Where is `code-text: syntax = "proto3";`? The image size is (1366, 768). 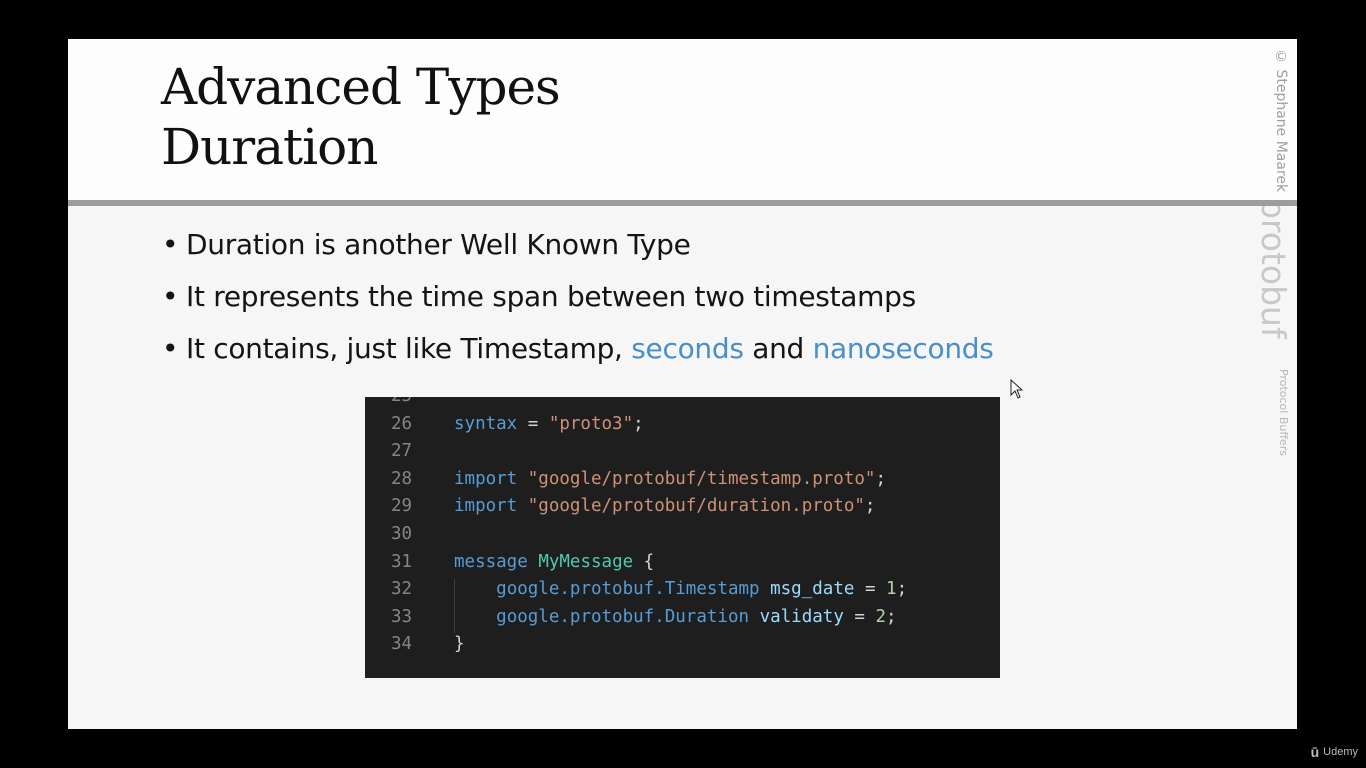 code-text: syntax = "proto3"; is located at coordinates (549, 424).